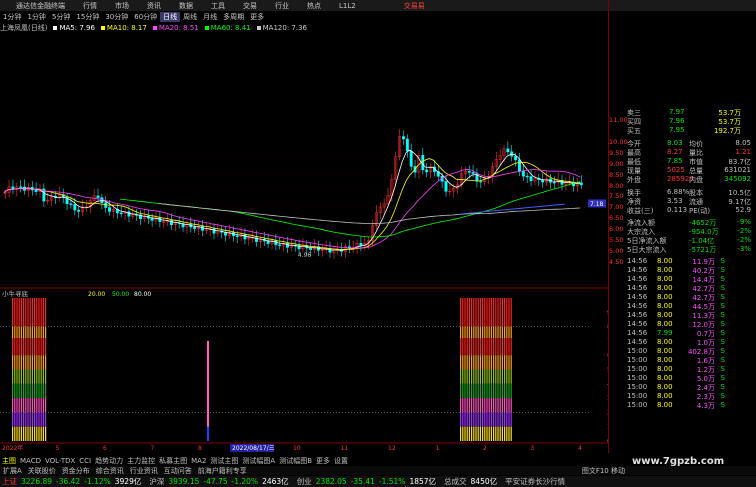  Describe the element at coordinates (9, 461) in the screenshot. I see `indicator-tab-0: 主图` at that location.